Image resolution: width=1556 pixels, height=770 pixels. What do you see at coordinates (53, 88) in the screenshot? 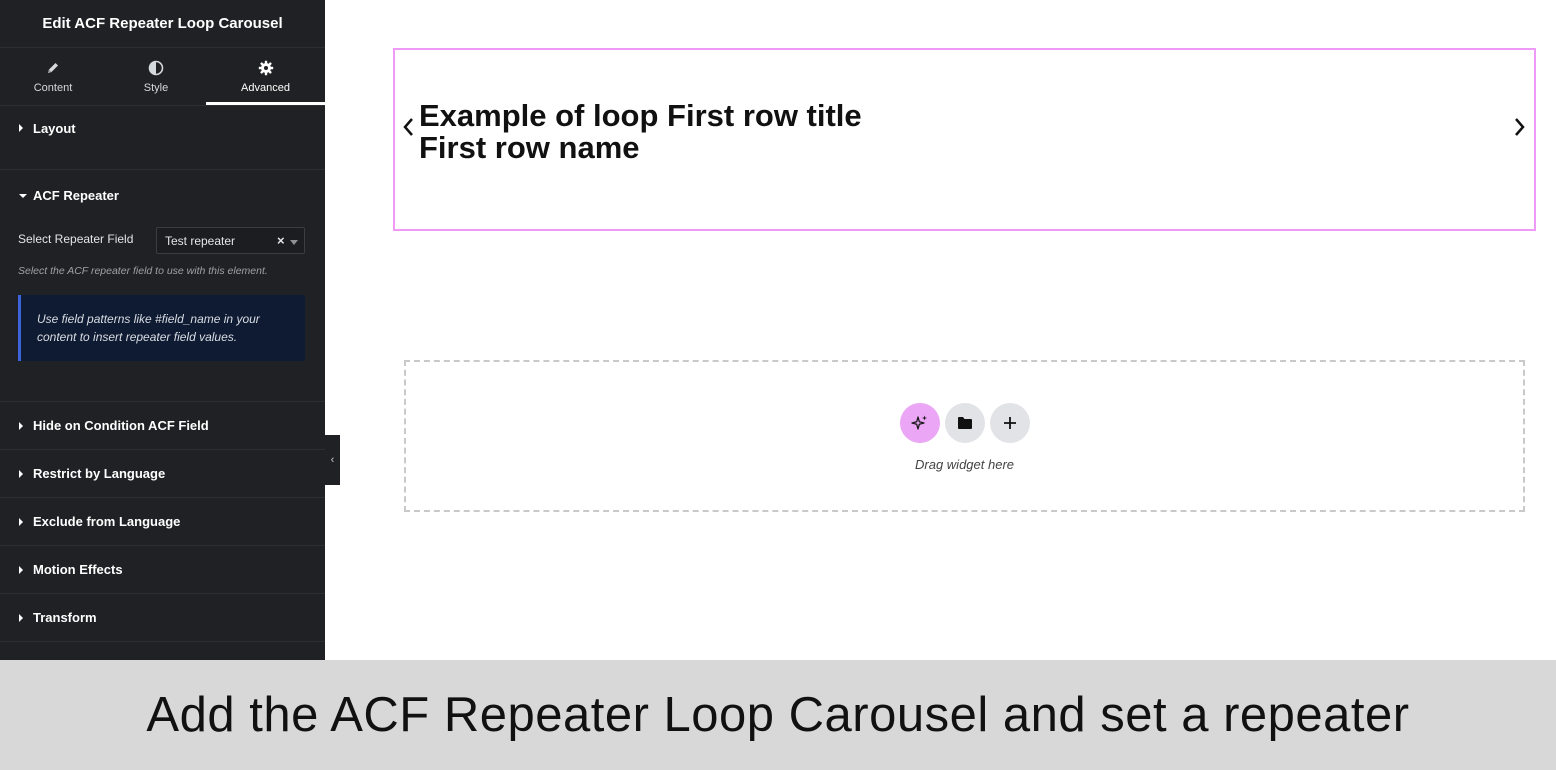
I see `tab-content-label: Content` at bounding box center [53, 88].